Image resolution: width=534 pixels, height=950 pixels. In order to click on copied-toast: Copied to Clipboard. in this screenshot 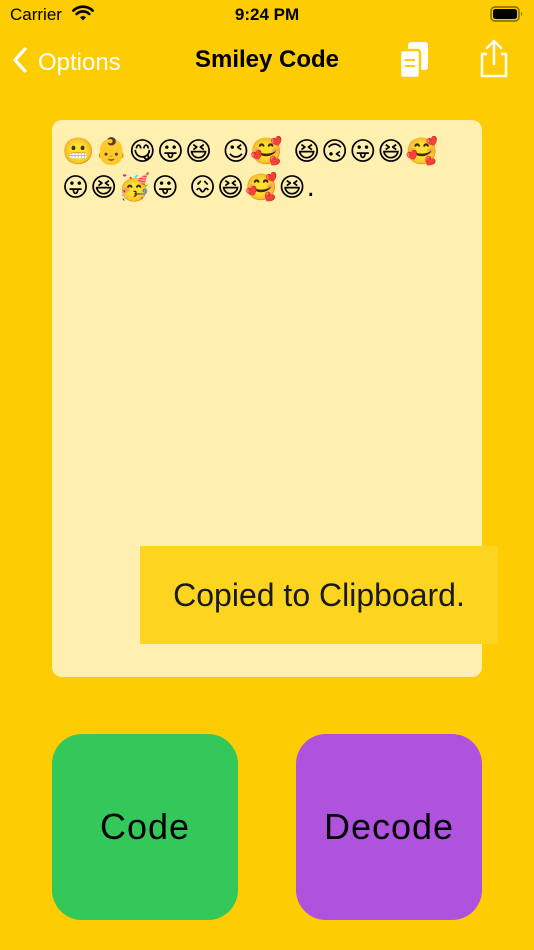, I will do `click(319, 595)`.